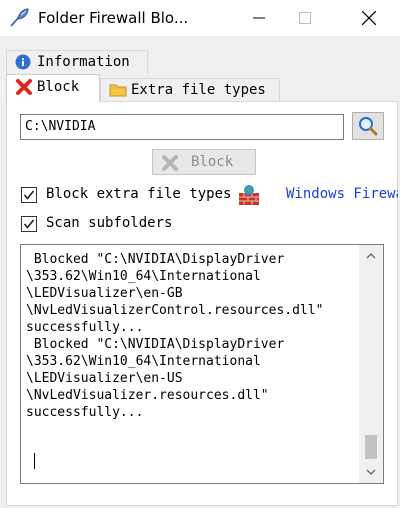  I want to click on scrollbar-thumb, so click(371, 447).